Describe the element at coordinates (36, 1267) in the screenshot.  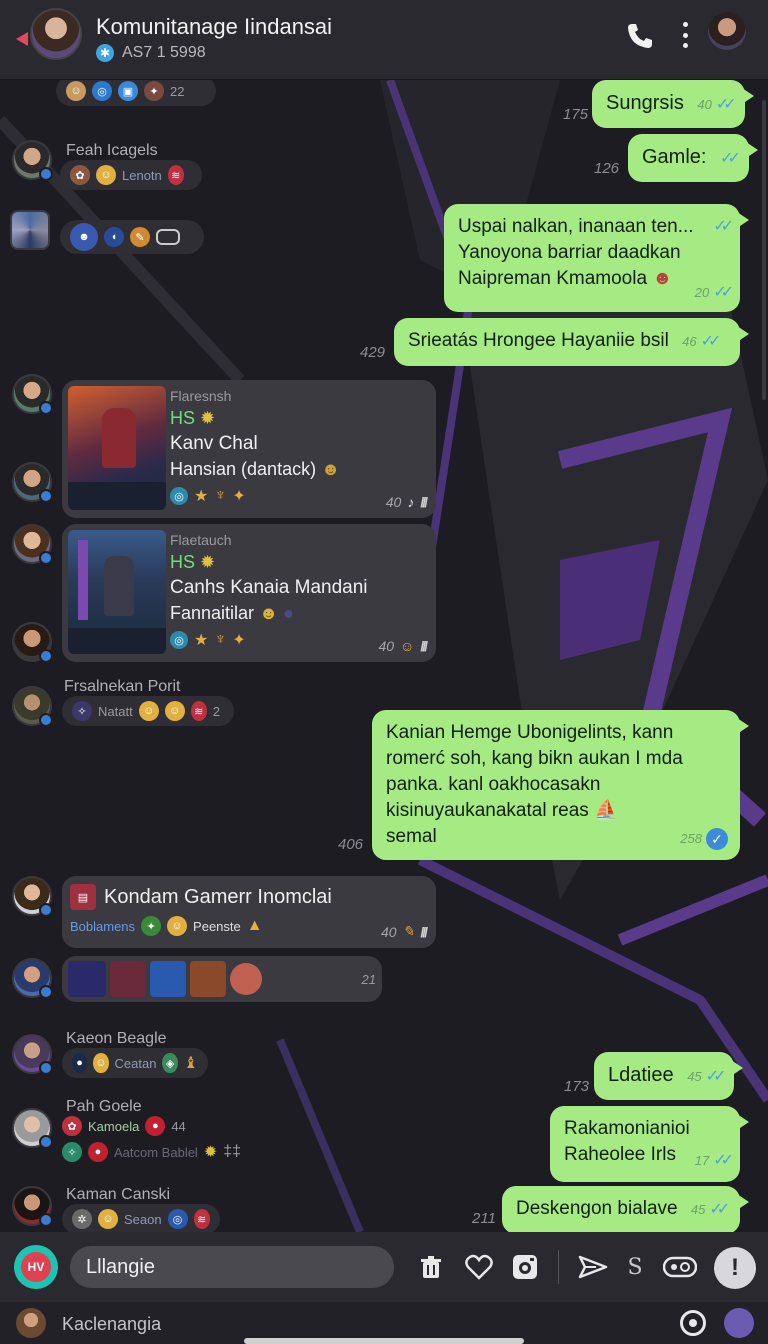
I see `app-shortcut-button: HV` at that location.